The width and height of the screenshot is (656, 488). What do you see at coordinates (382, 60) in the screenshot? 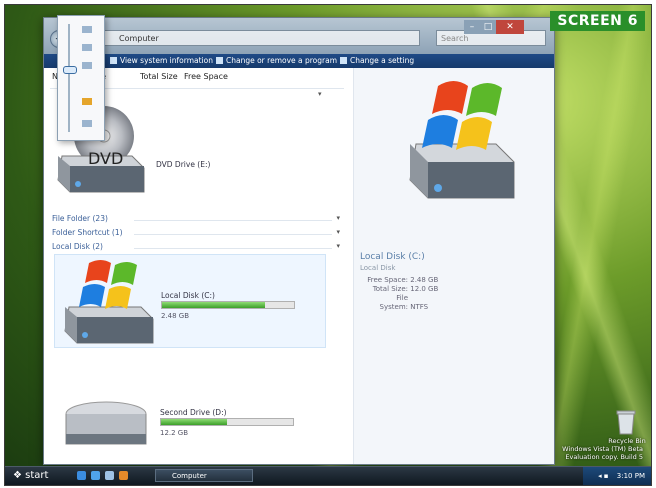
I see `command-label: Change a setting` at bounding box center [382, 60].